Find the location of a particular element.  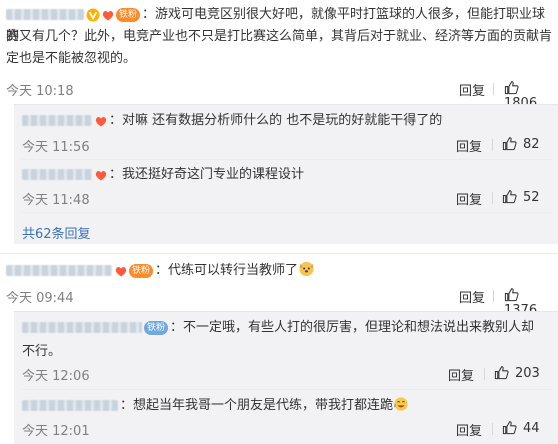

reply-2: ：想起当年我哥一个朋友是代练，带我打都连跪 is located at coordinates (215, 406).